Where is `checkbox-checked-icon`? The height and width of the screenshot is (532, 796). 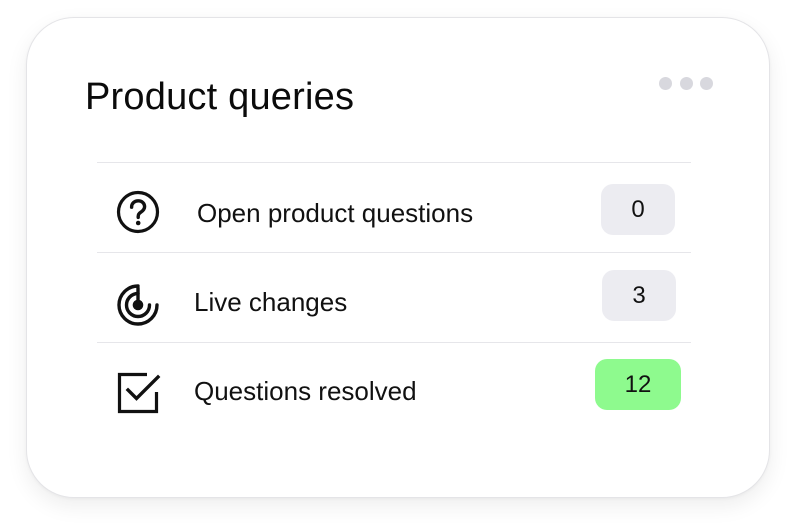 checkbox-checked-icon is located at coordinates (138, 393).